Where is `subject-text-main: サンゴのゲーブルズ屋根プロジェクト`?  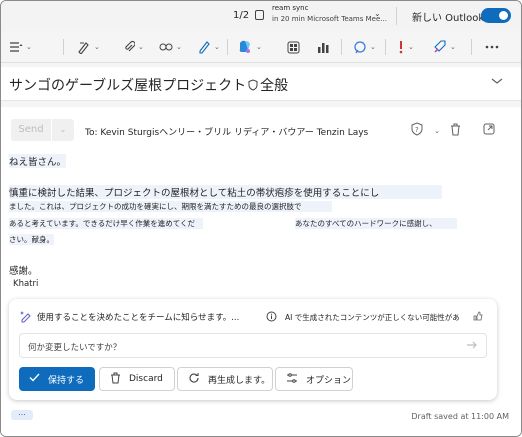 subject-text-main: サンゴのゲーブルズ屋根プロジェクト is located at coordinates (128, 86).